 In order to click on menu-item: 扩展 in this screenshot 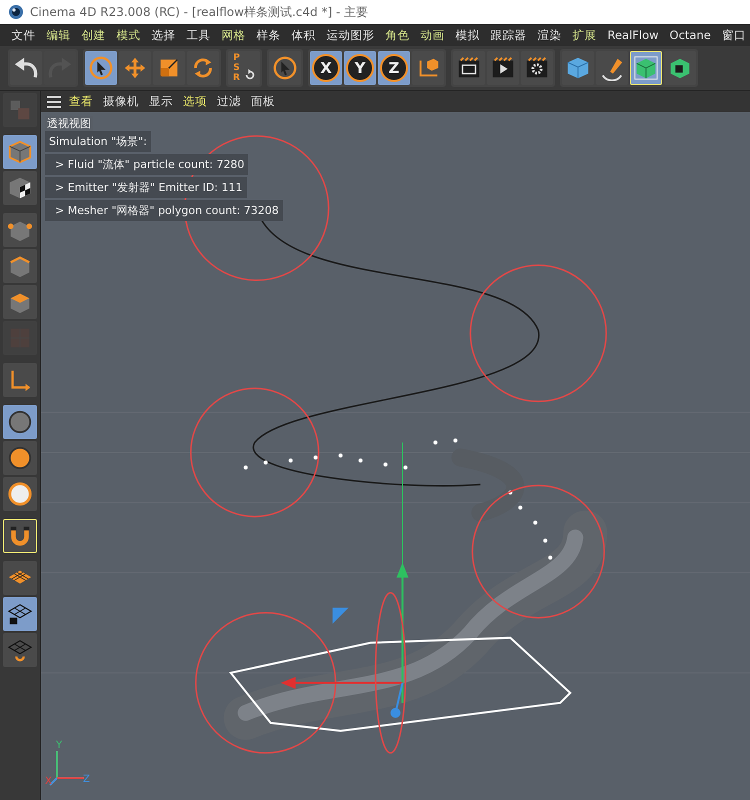, I will do `click(584, 35)`.